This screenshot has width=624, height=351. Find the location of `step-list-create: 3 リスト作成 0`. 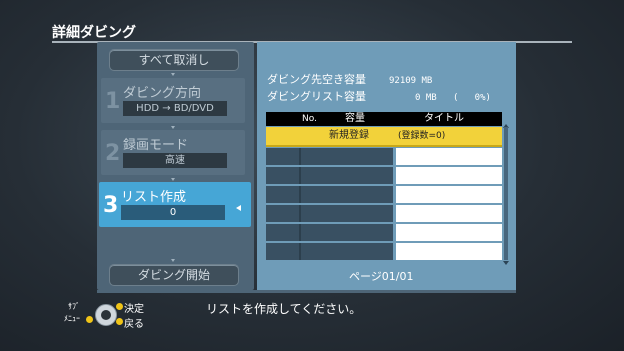

step-list-create: 3 リスト作成 0 is located at coordinates (175, 204).